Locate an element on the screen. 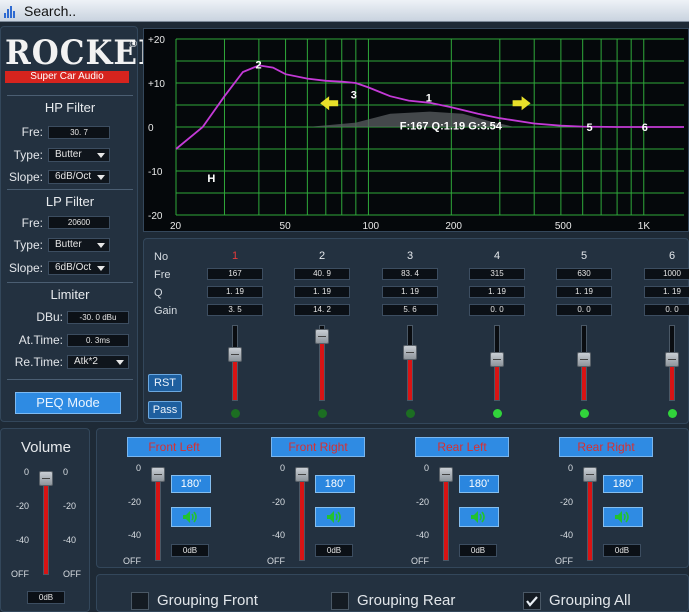 The height and width of the screenshot is (612, 689). channel-scale-40: -40 is located at coordinates (134, 535).